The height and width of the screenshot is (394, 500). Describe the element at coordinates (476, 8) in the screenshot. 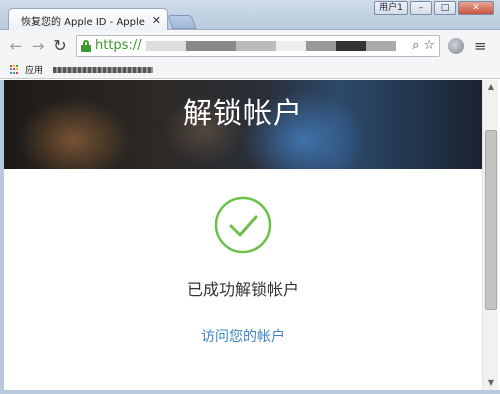

I see `close-window-button: ✕` at that location.